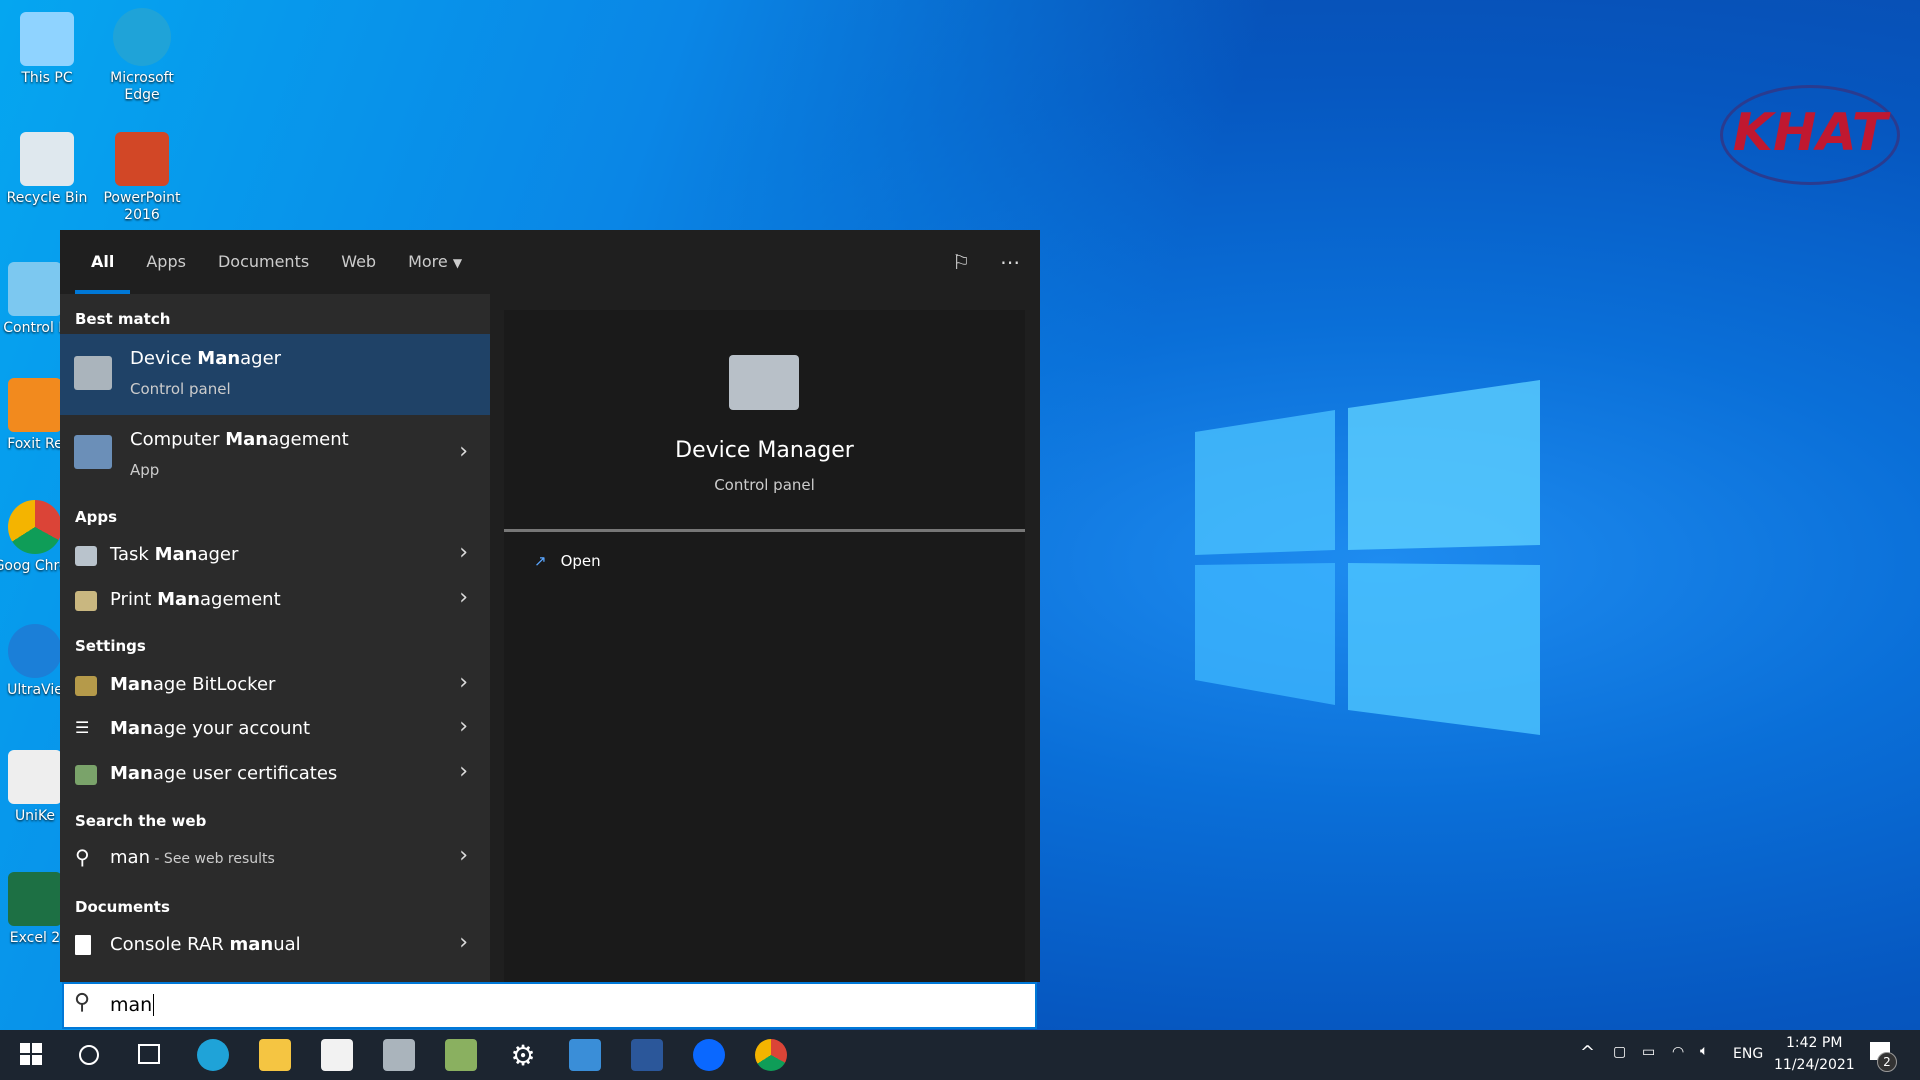 This screenshot has width=1920, height=1080. I want to click on result-subtitle: Control panel, so click(180, 389).